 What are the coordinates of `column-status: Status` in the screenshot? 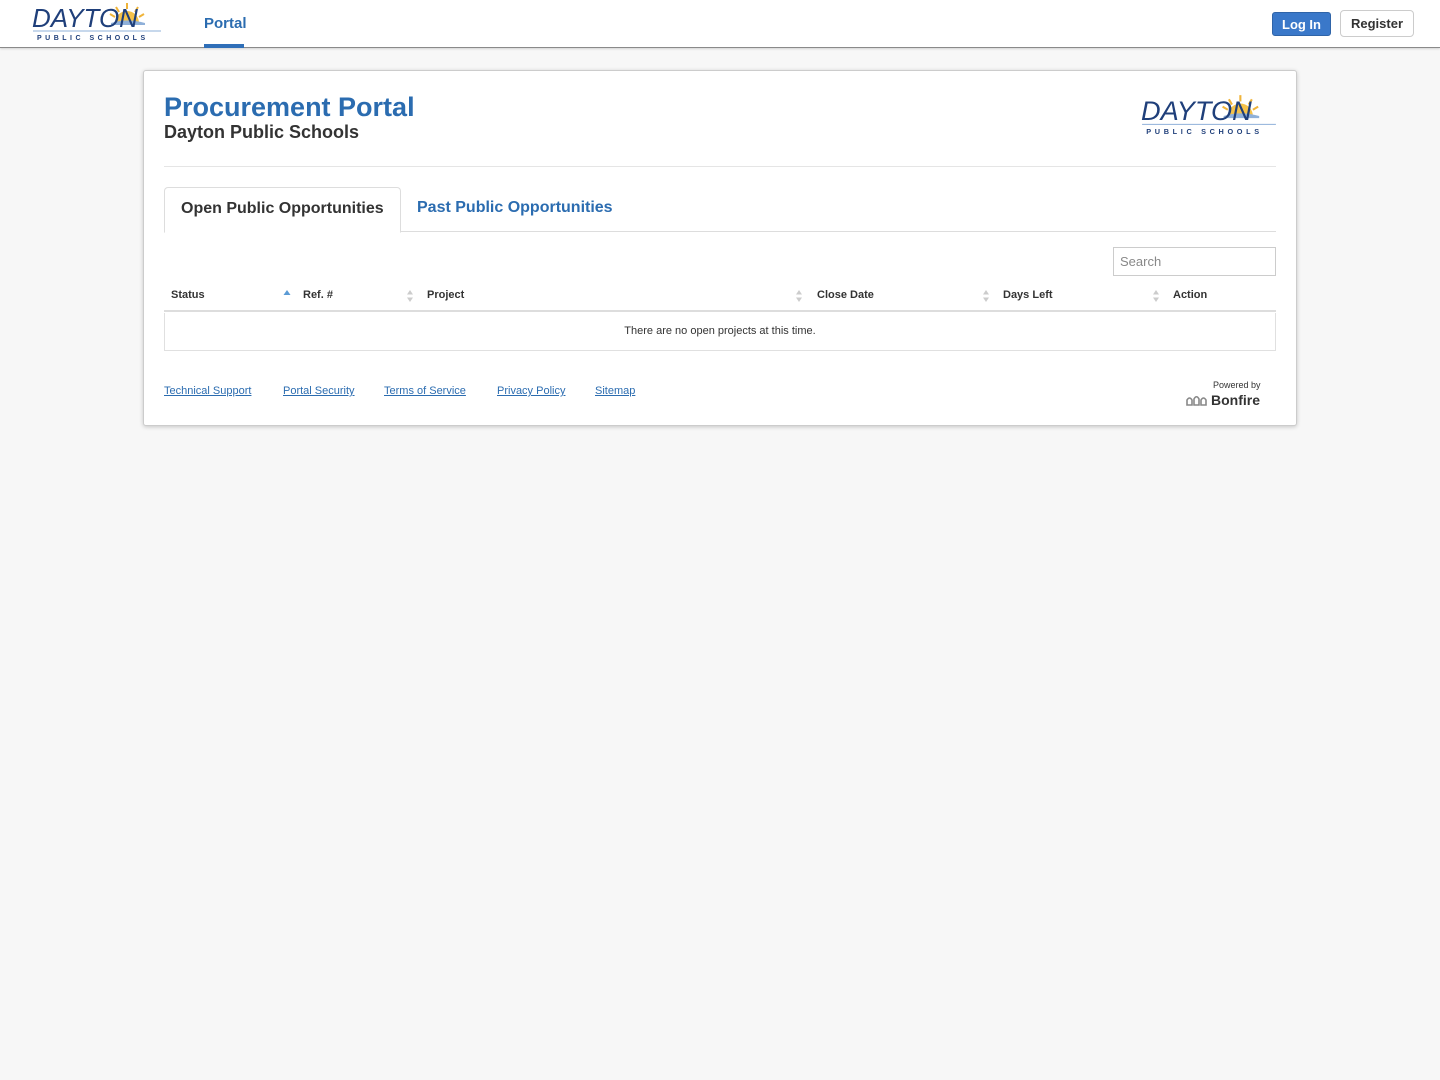 It's located at (188, 295).